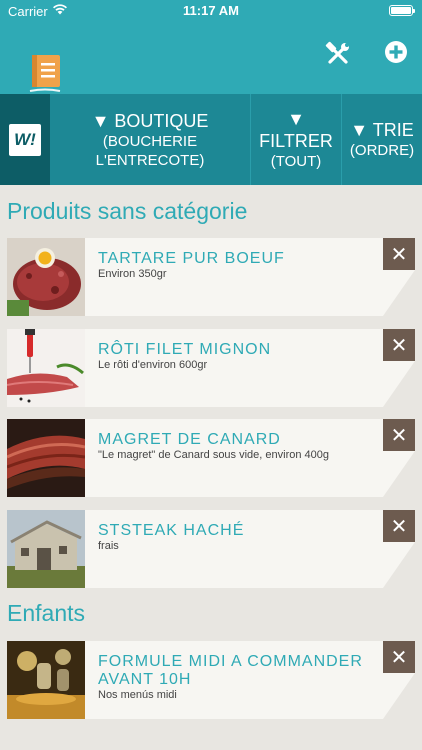  Describe the element at coordinates (189, 439) in the screenshot. I see `product-name: MAGRET DE CANARD` at that location.